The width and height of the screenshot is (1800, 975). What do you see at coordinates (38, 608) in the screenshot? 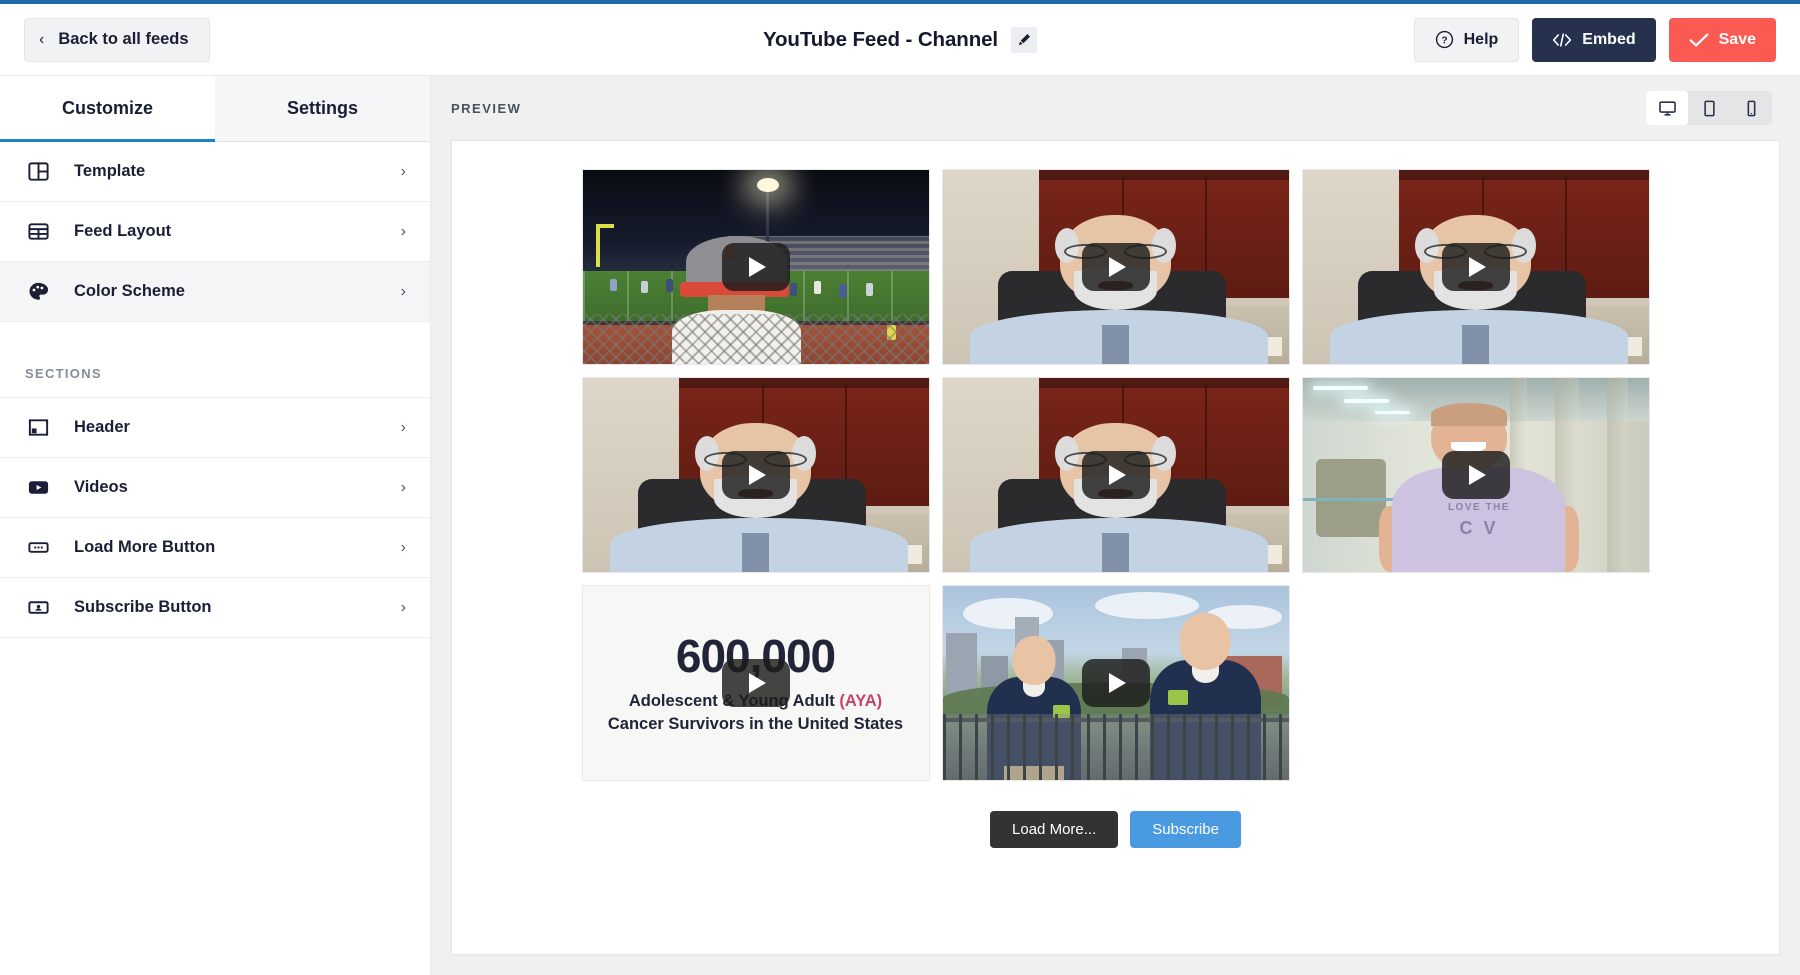
I see `subscribe-icon` at bounding box center [38, 608].